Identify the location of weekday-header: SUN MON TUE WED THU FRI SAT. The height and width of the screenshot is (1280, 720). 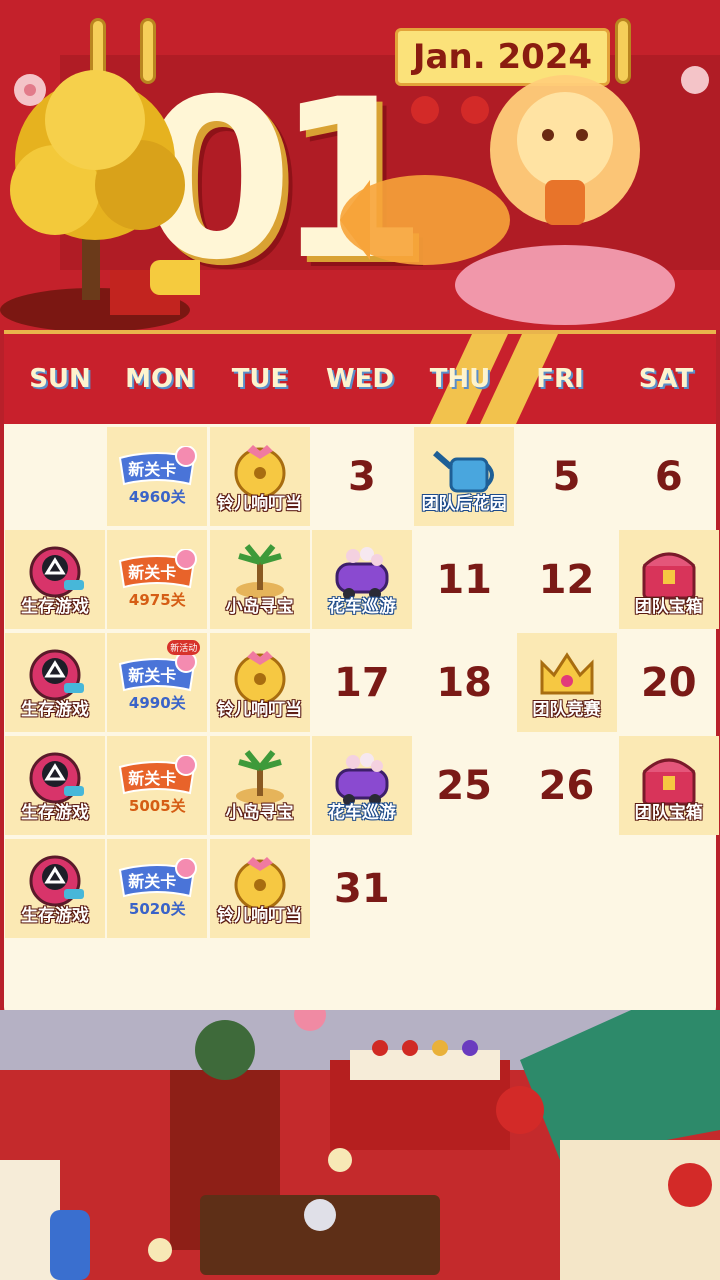
(360, 379).